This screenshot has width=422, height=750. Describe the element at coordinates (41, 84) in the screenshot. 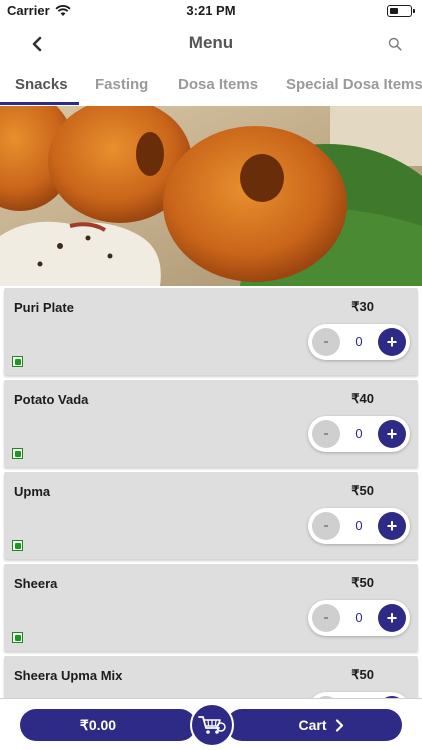

I see `tab-snacks: Snacks` at that location.